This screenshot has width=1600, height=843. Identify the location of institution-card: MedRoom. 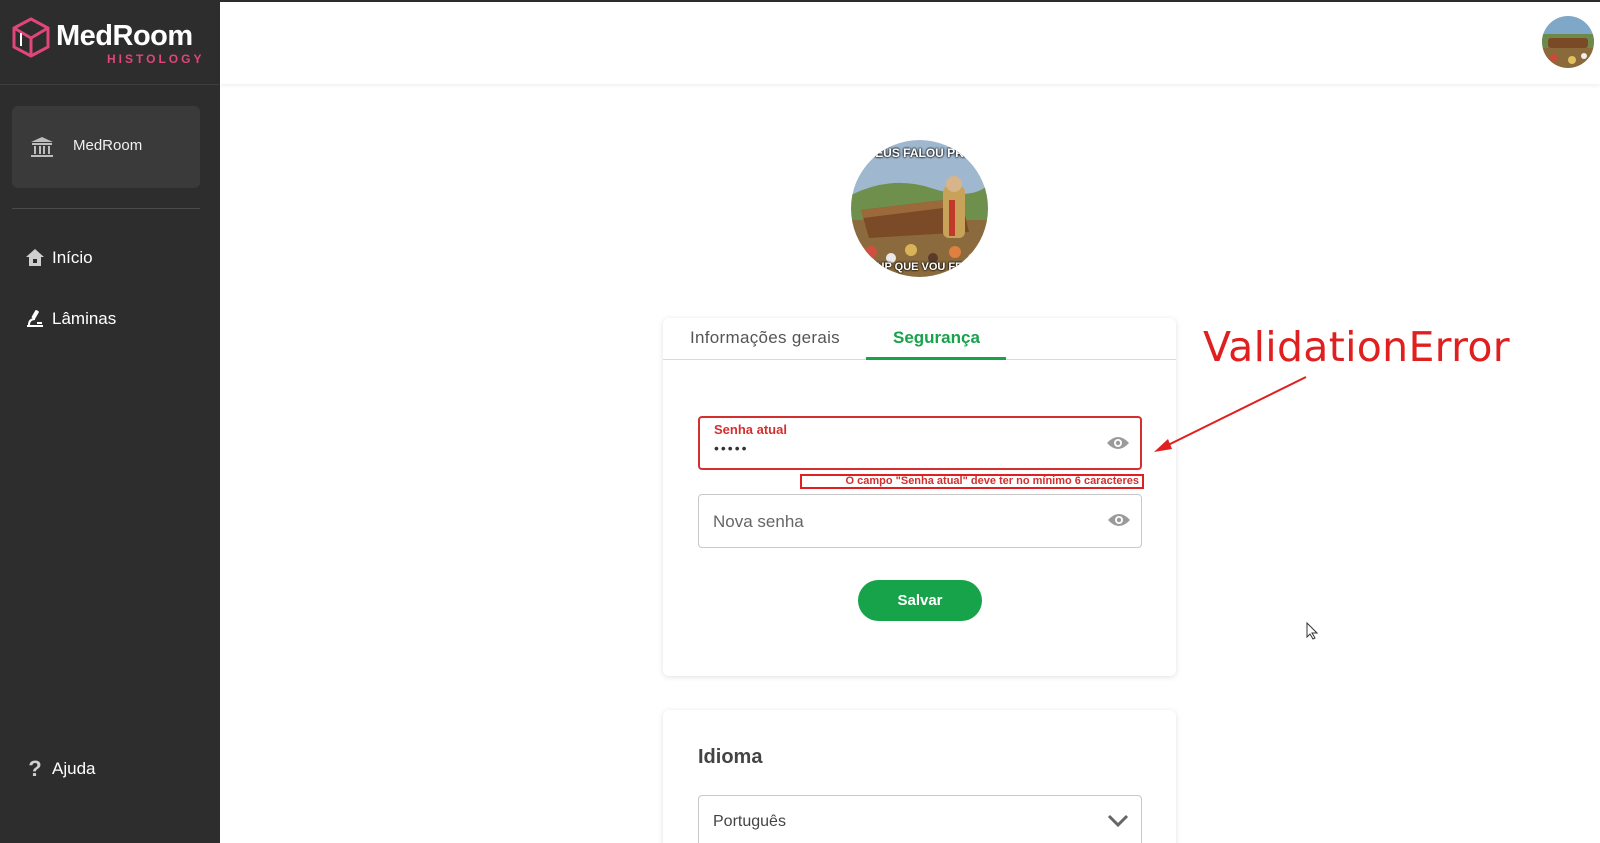
(106, 147).